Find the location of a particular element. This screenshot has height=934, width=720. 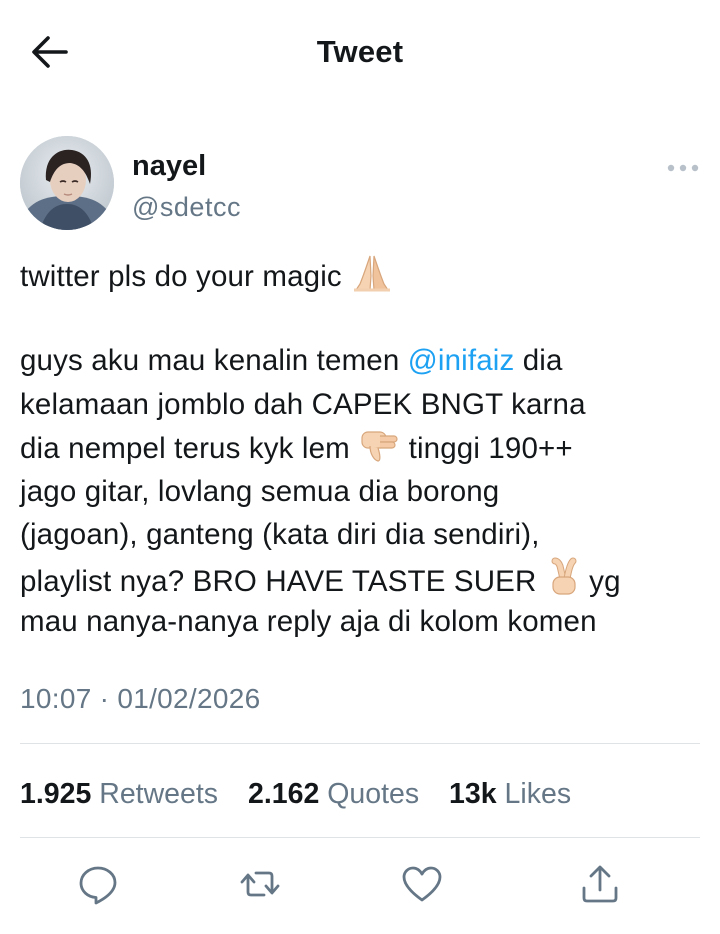

folded-hands-icon is located at coordinates (372, 278).